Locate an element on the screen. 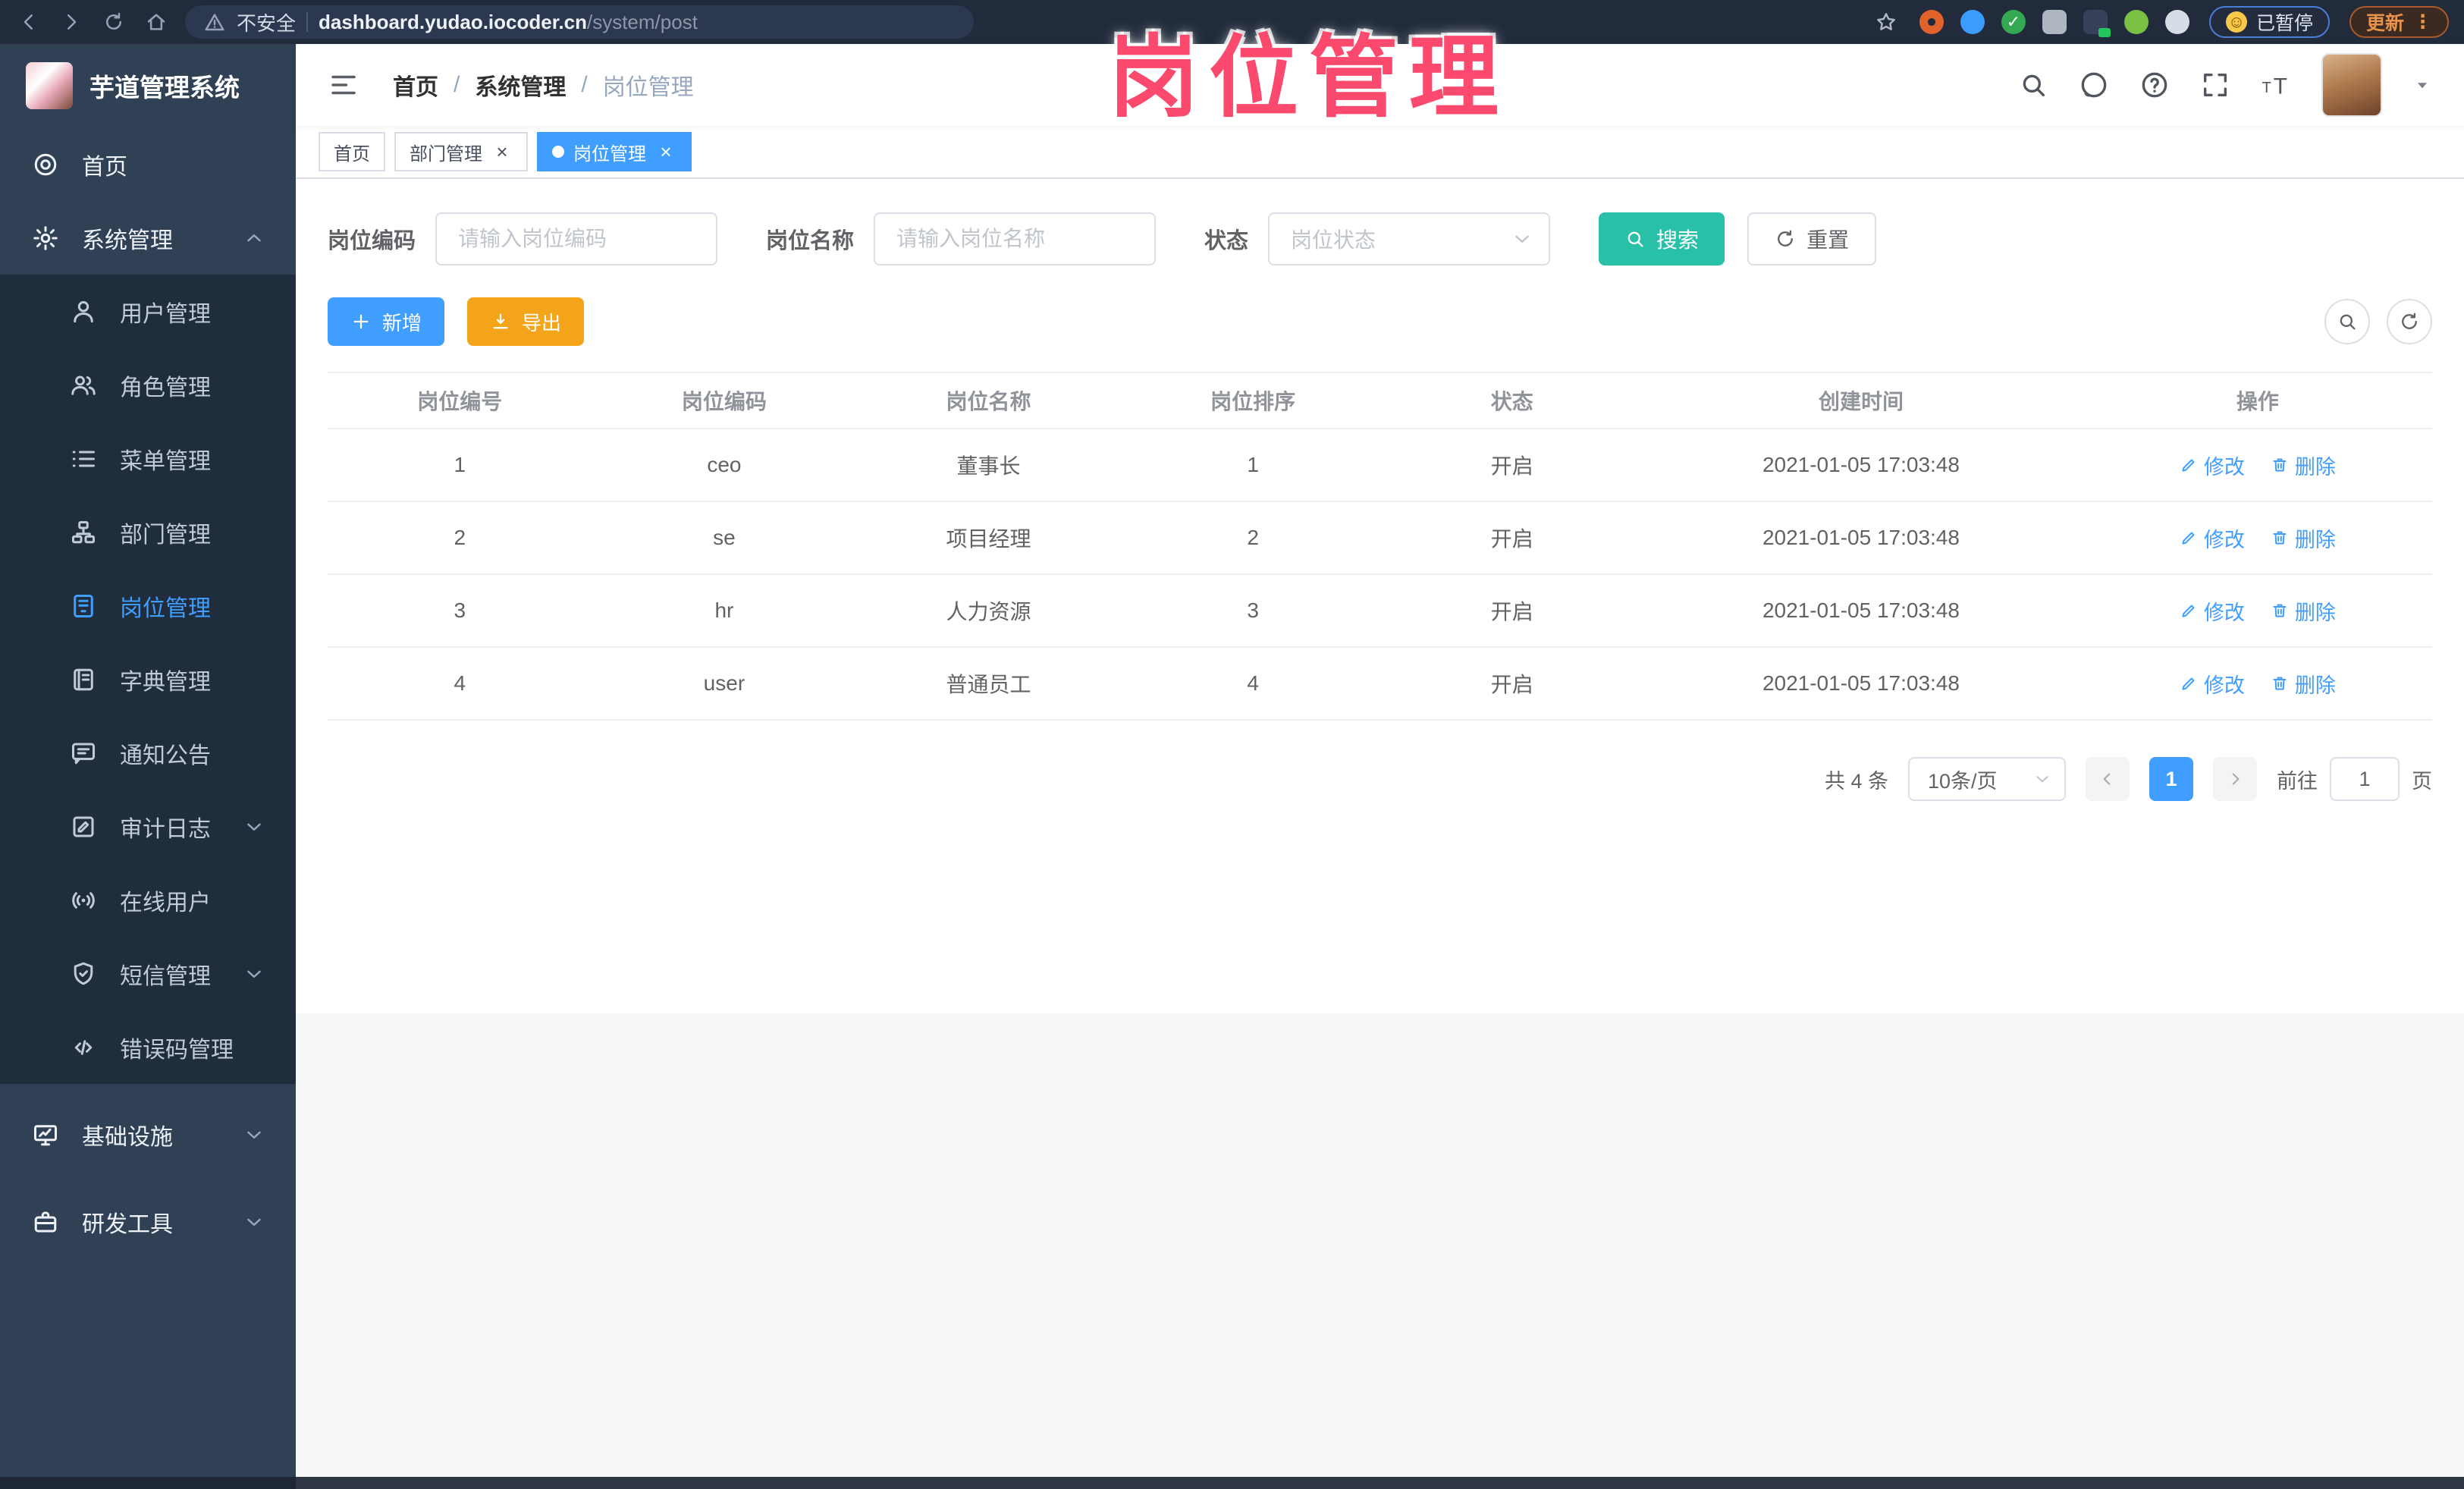 This screenshot has width=2464, height=1489. cell-actions: 修改 删除 is located at coordinates (2257, 538).